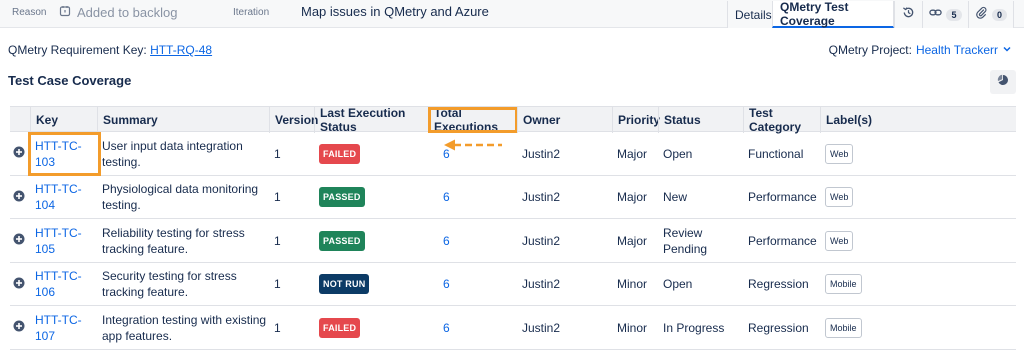 The image size is (1024, 351). What do you see at coordinates (632, 327) in the screenshot?
I see `priority-text: Minor` at bounding box center [632, 327].